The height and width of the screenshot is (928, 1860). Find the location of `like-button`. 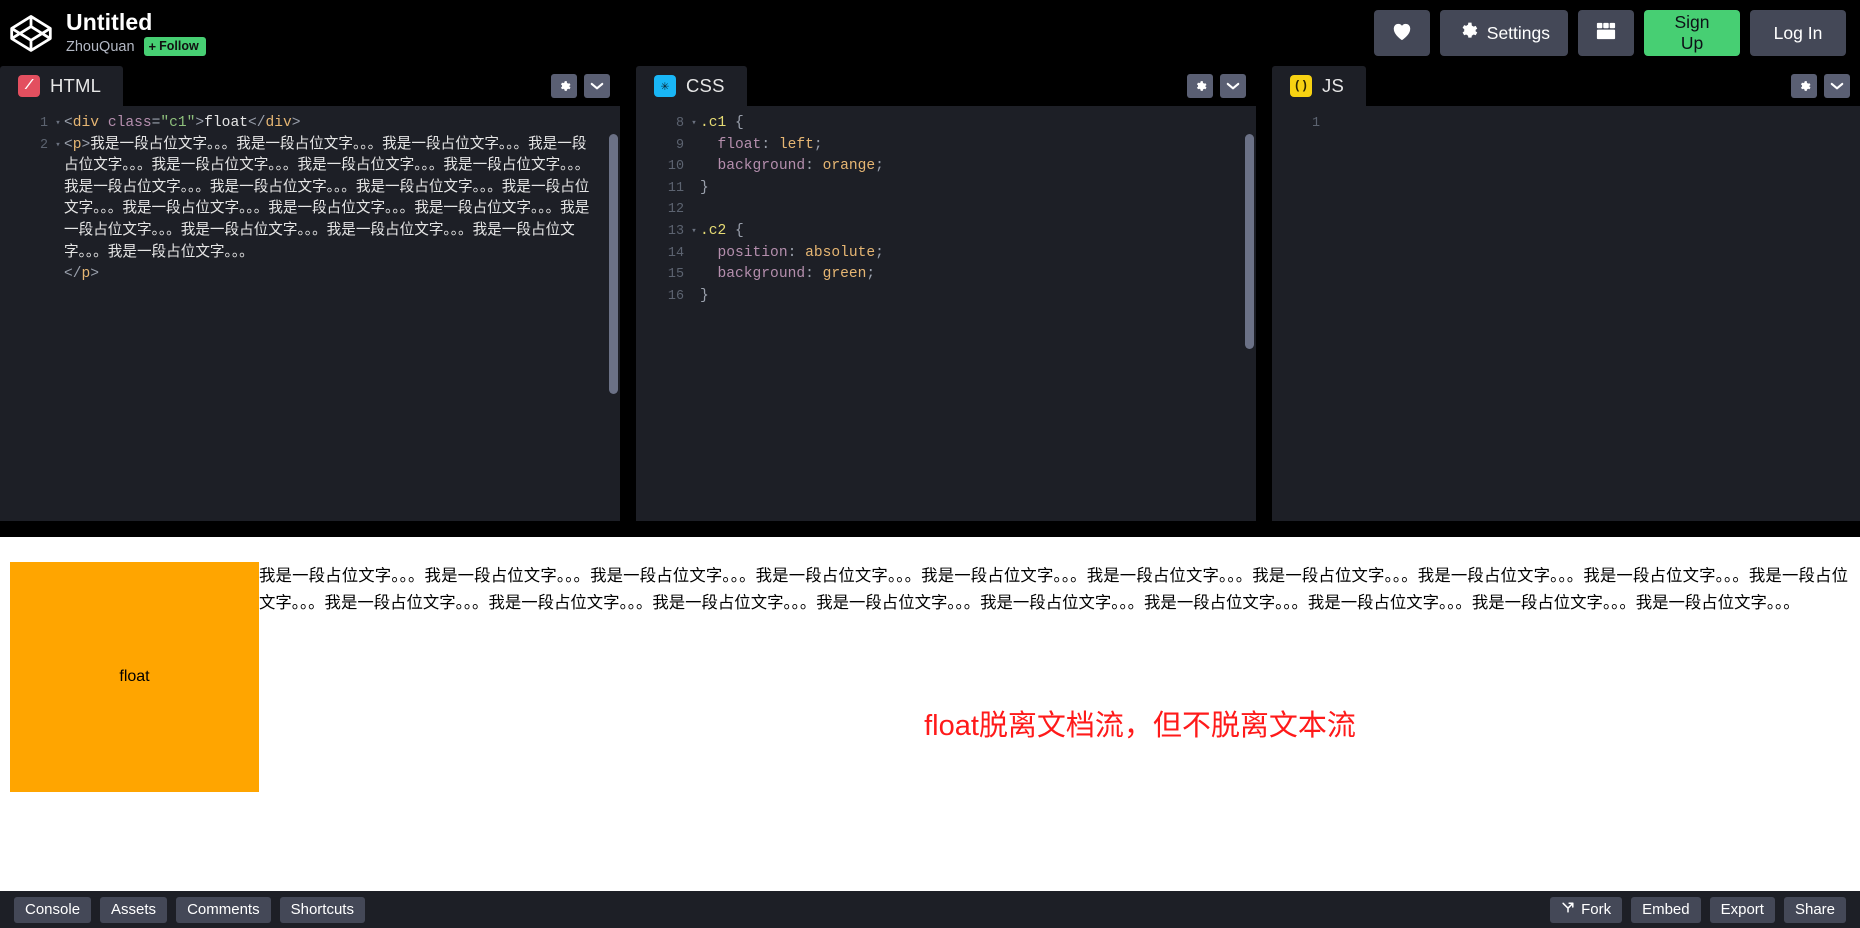

like-button is located at coordinates (1401, 33).